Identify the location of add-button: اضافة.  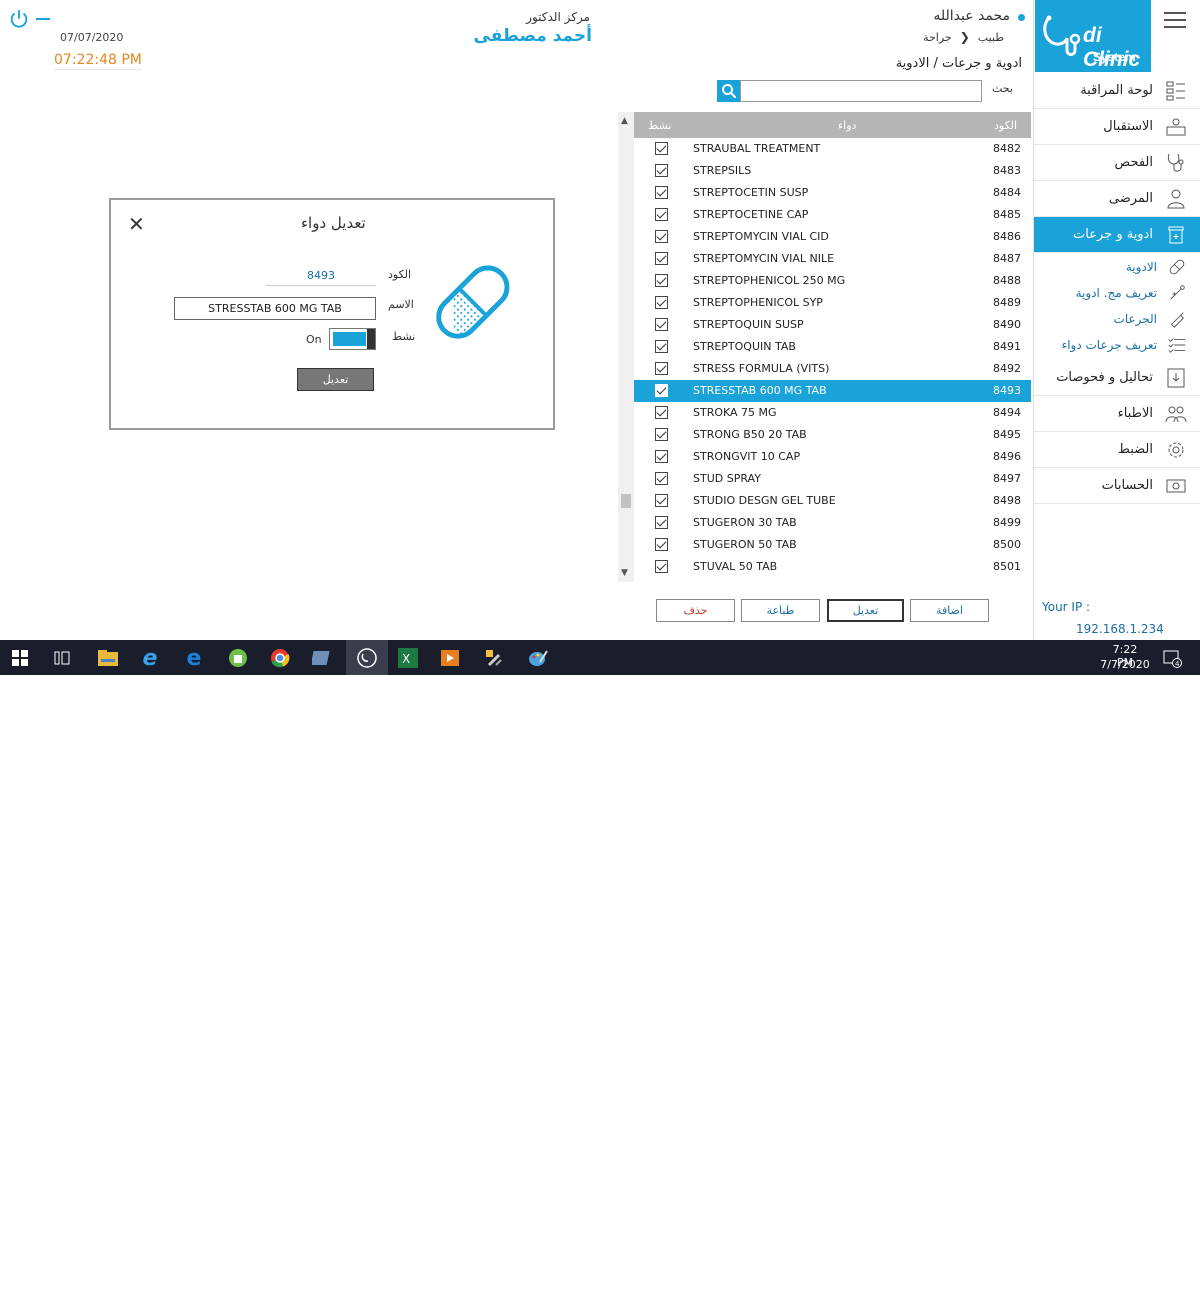
(949, 610).